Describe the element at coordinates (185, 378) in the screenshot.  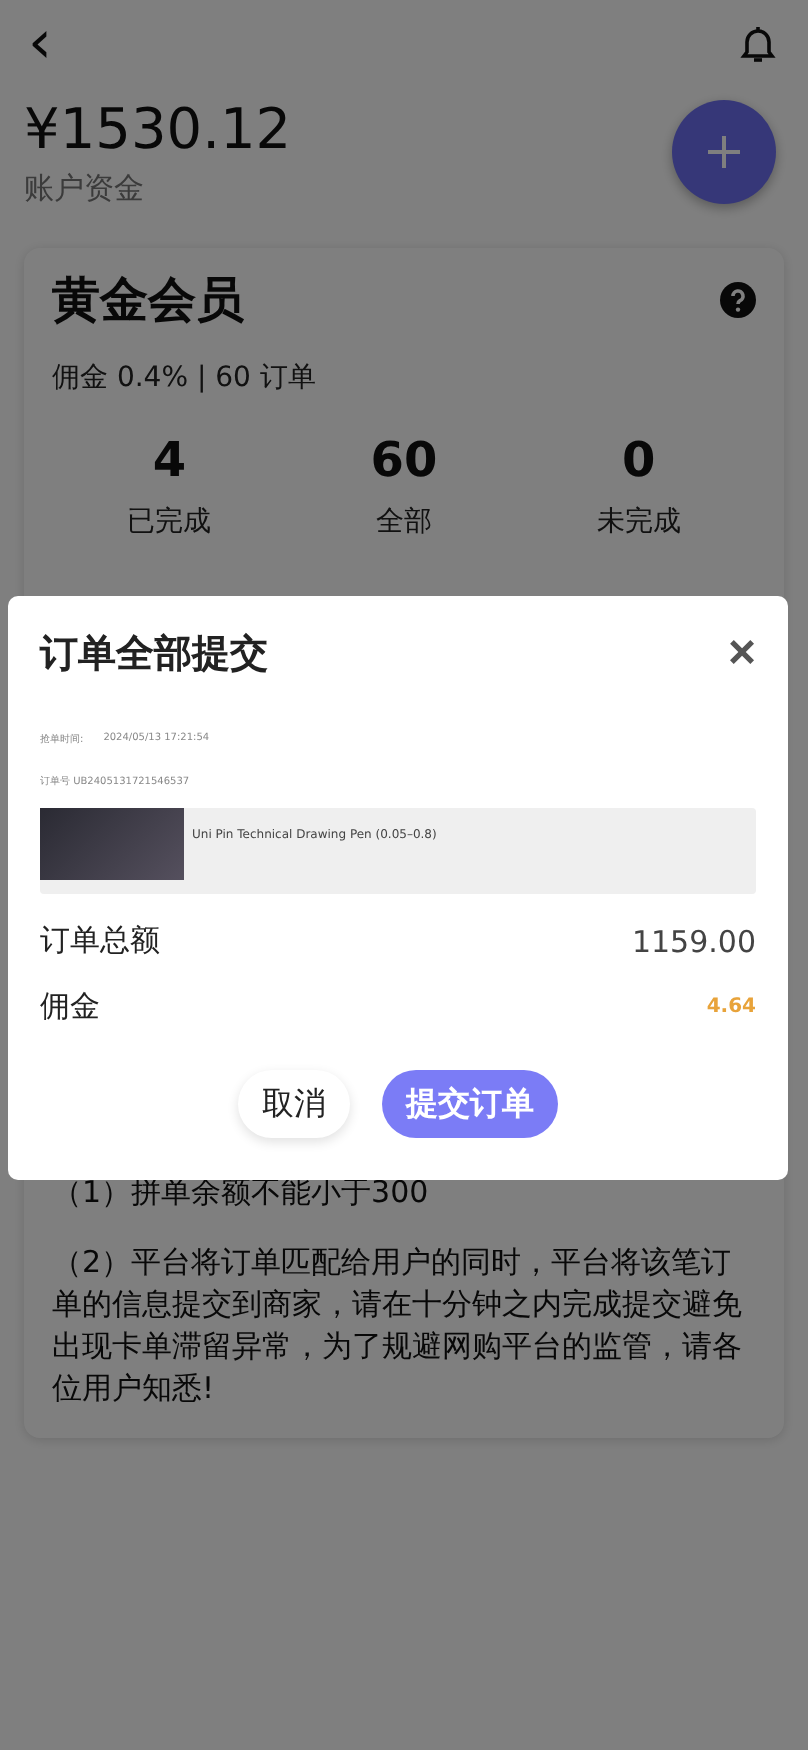
I see `member-subtitle: 佣金 0.4% | 60 订单` at that location.